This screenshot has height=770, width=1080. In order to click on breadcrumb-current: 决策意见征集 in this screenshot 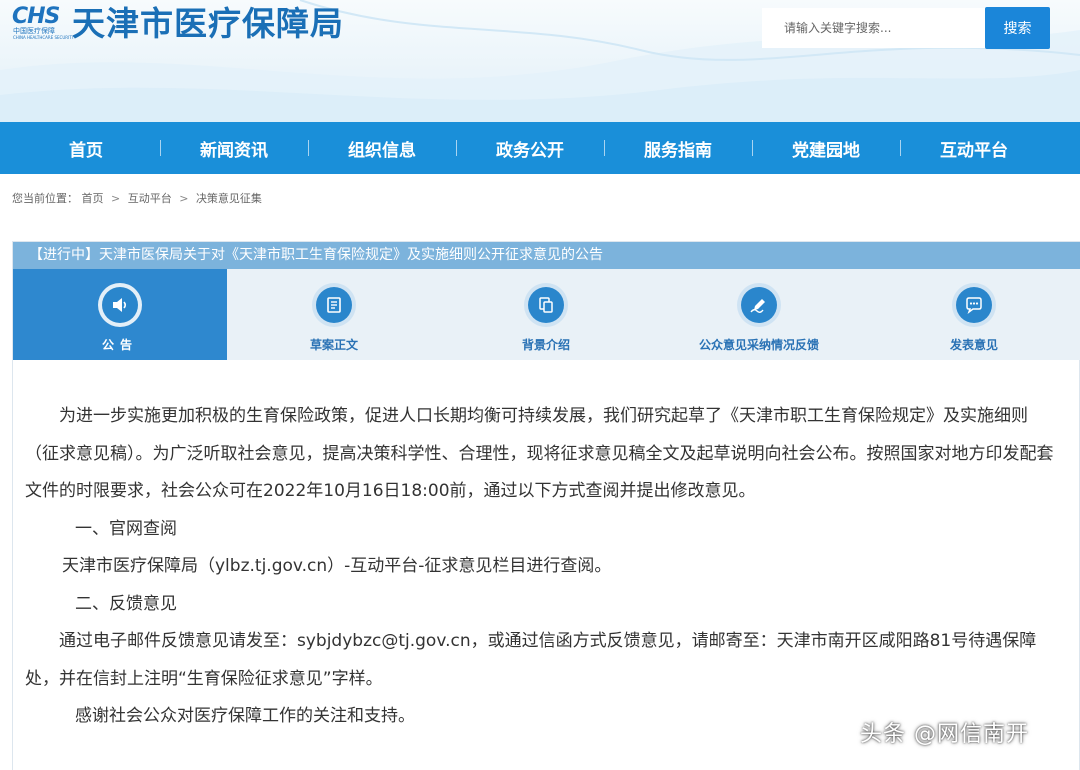, I will do `click(229, 198)`.